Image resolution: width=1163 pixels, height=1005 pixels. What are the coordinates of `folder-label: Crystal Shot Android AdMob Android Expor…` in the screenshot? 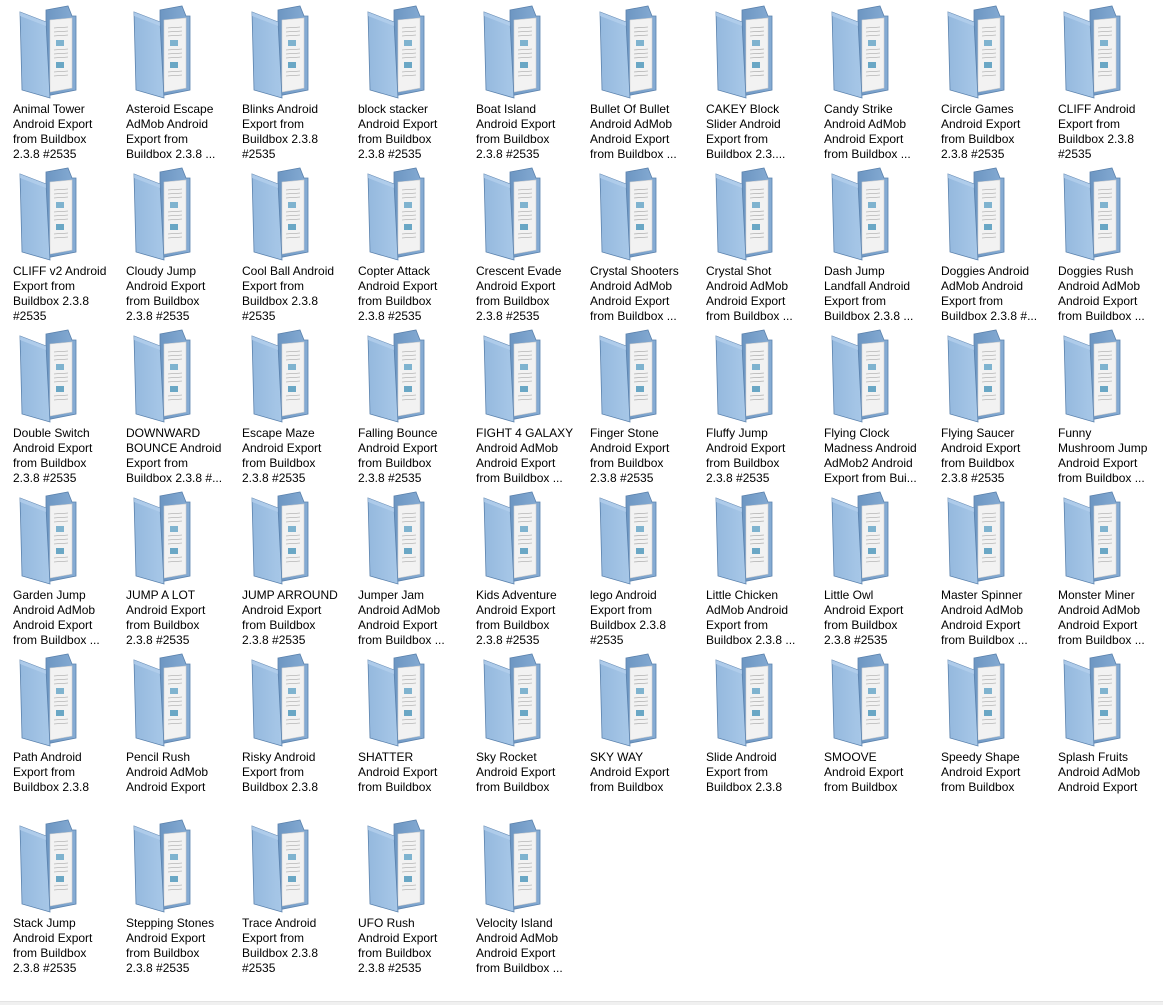 It's located at (749, 293).